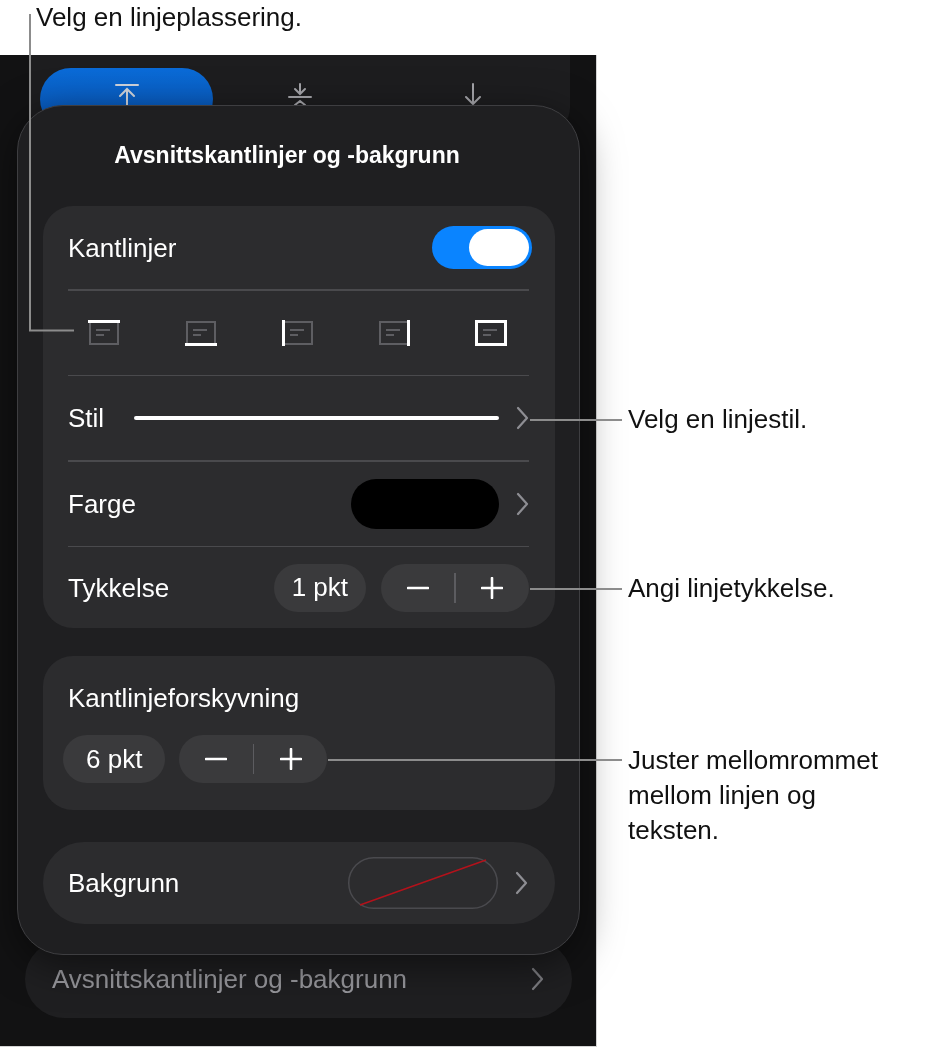 The image size is (926, 1048). Describe the element at coordinates (718, 419) in the screenshot. I see `callout-text: Velg en linjestil.` at that location.